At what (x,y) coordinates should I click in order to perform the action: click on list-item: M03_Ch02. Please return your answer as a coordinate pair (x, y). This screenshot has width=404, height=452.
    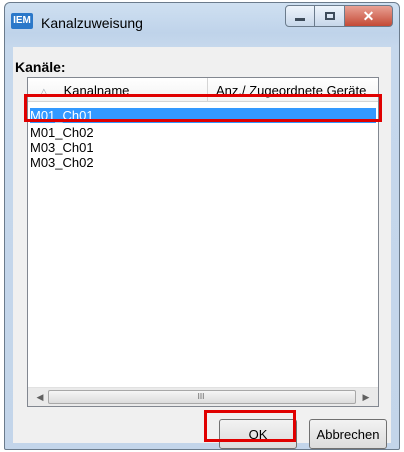
    Looking at the image, I should click on (203, 162).